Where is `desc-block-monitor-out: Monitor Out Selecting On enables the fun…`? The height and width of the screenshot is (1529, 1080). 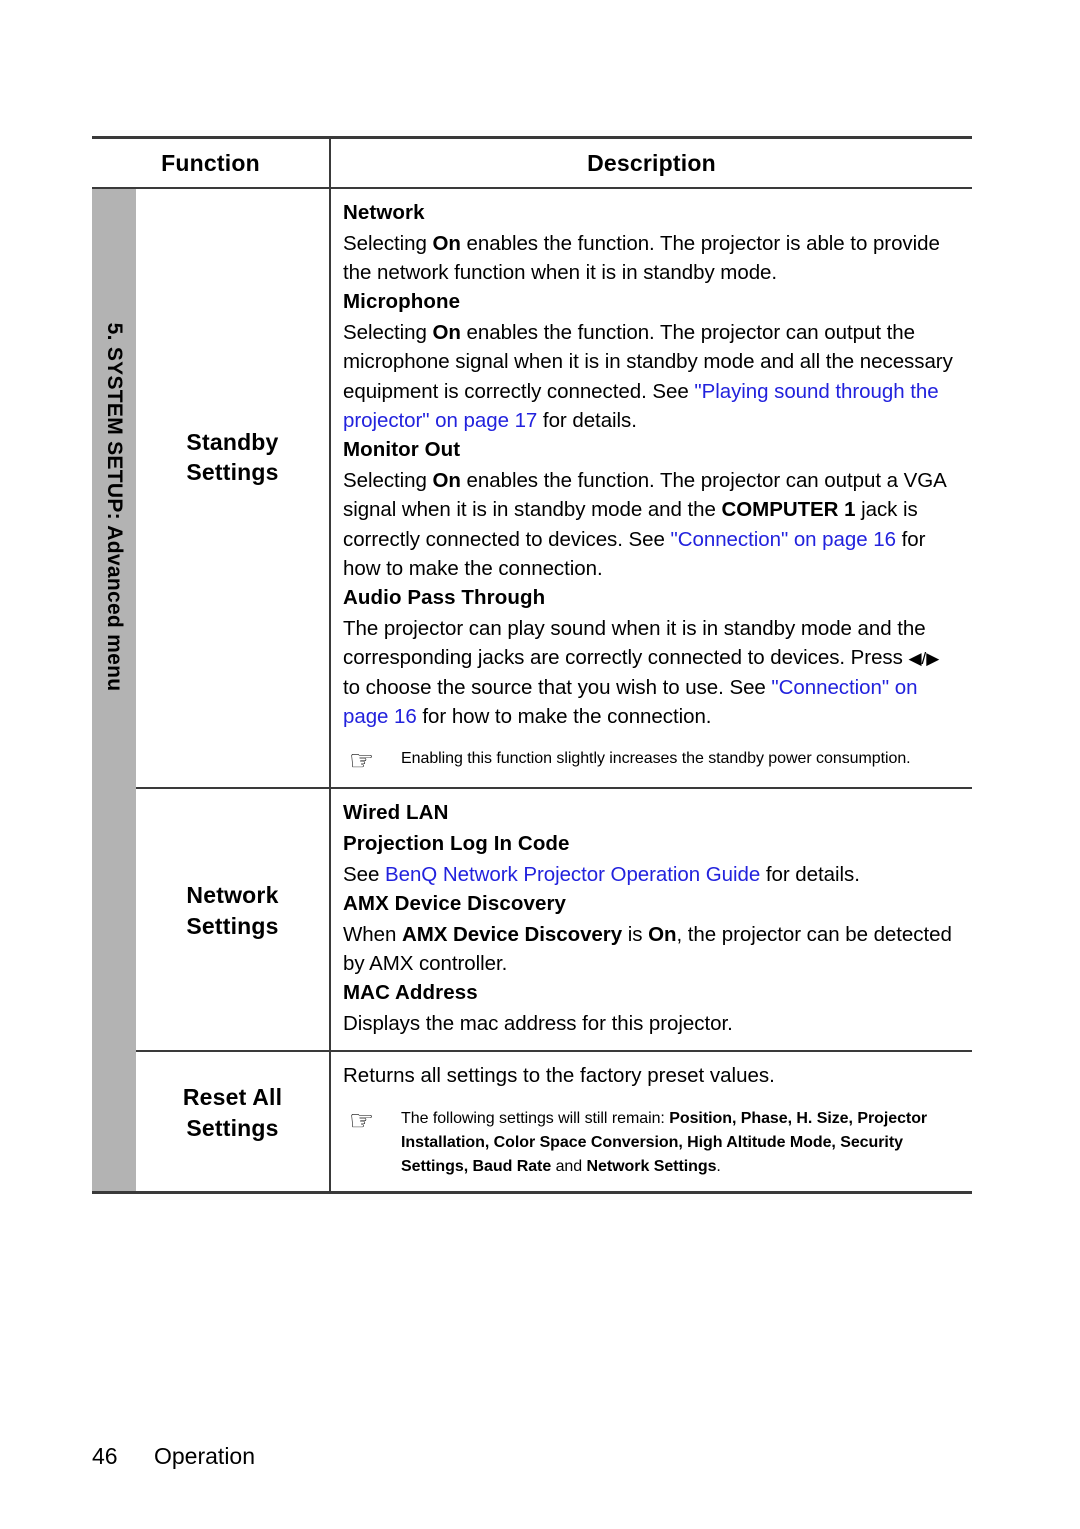 desc-block-monitor-out: Monitor Out Selecting On enables the fun… is located at coordinates (650, 509).